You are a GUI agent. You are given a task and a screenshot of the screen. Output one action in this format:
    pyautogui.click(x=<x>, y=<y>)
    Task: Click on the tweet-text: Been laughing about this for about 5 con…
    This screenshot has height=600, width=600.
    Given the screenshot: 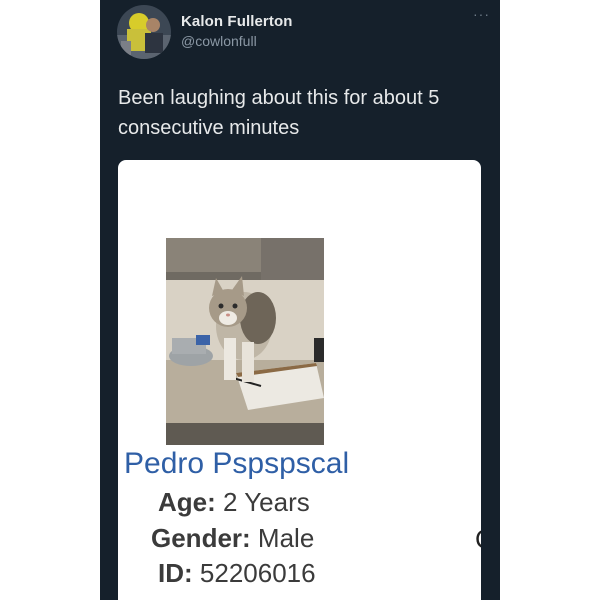 What is the action you would take?
    pyautogui.click(x=279, y=113)
    